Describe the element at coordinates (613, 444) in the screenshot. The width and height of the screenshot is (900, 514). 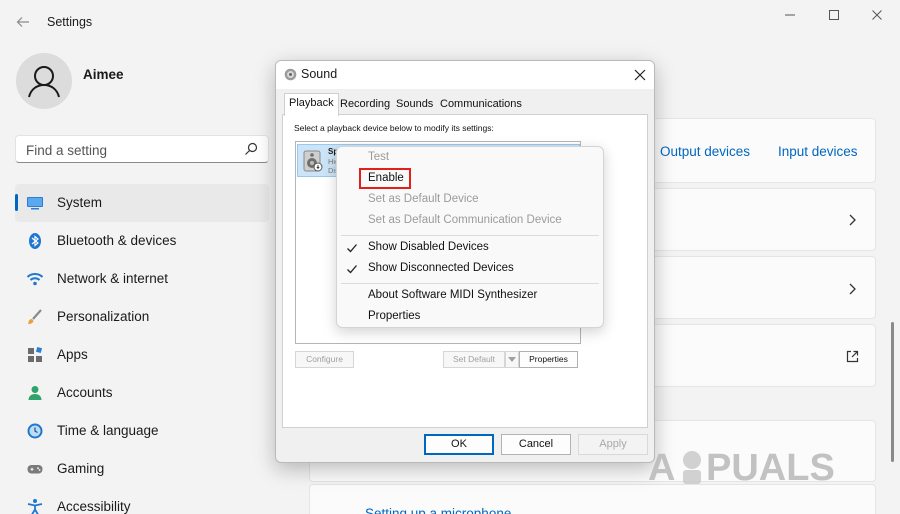
I see `apply-button: Apply` at that location.